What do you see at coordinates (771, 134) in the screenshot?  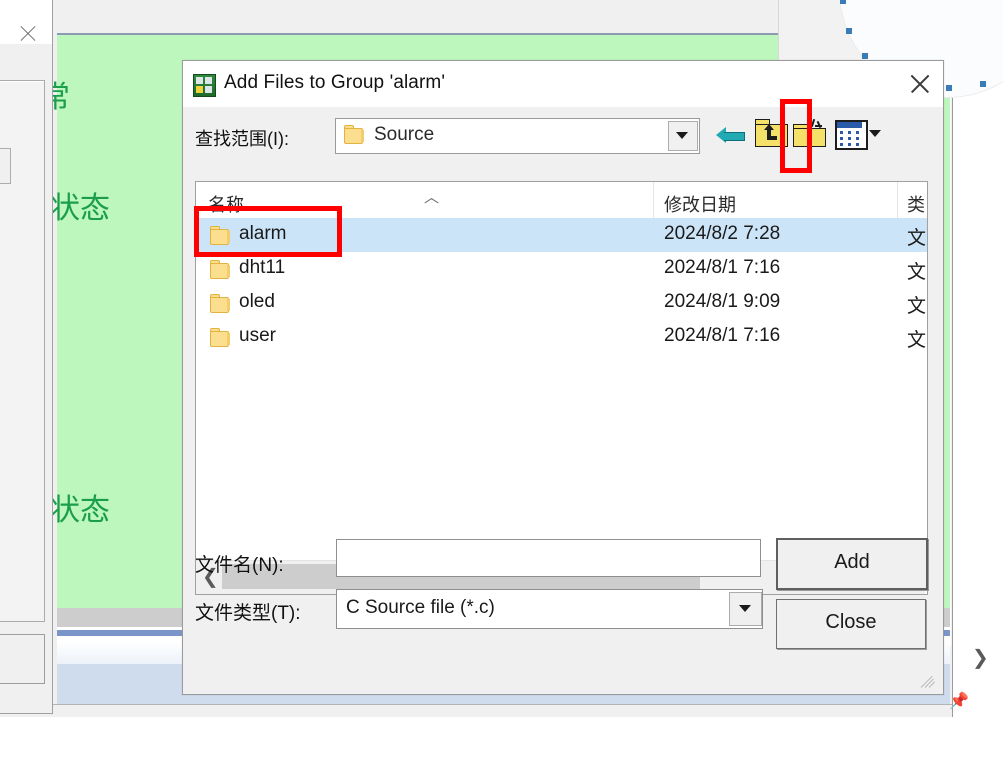 I see `up-one-level-button` at bounding box center [771, 134].